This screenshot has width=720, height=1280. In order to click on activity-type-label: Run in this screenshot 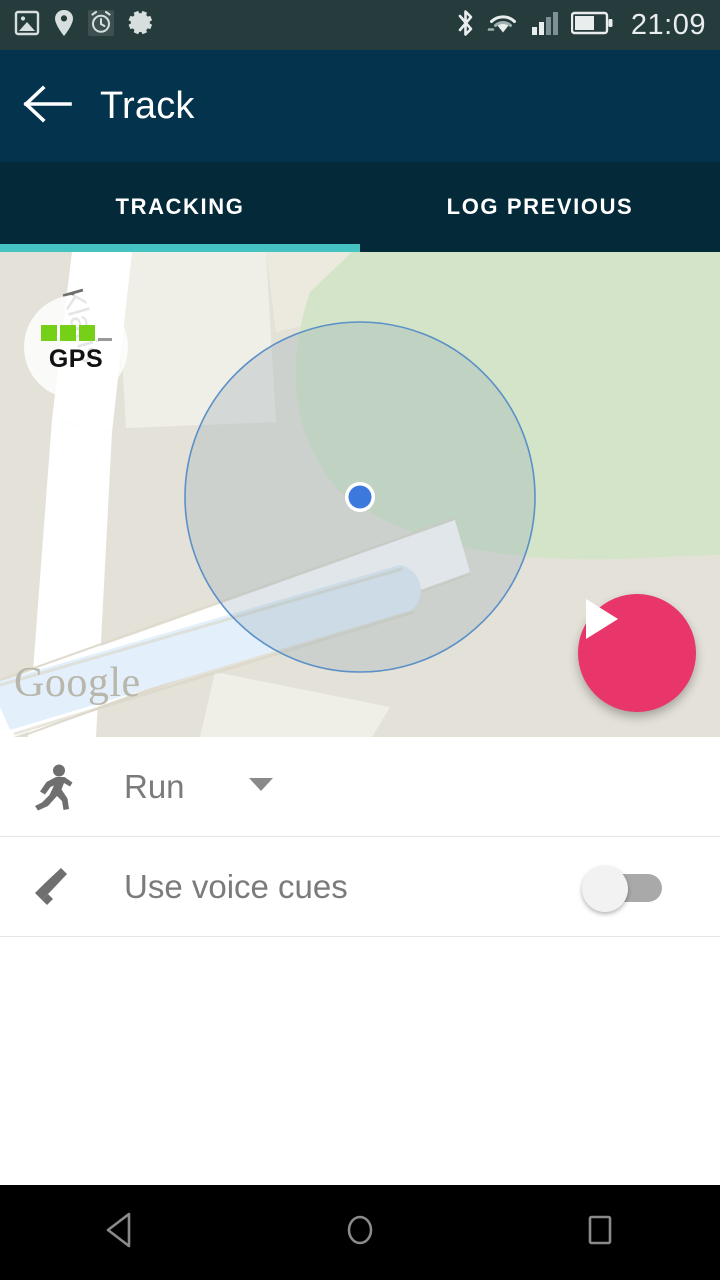, I will do `click(154, 786)`.